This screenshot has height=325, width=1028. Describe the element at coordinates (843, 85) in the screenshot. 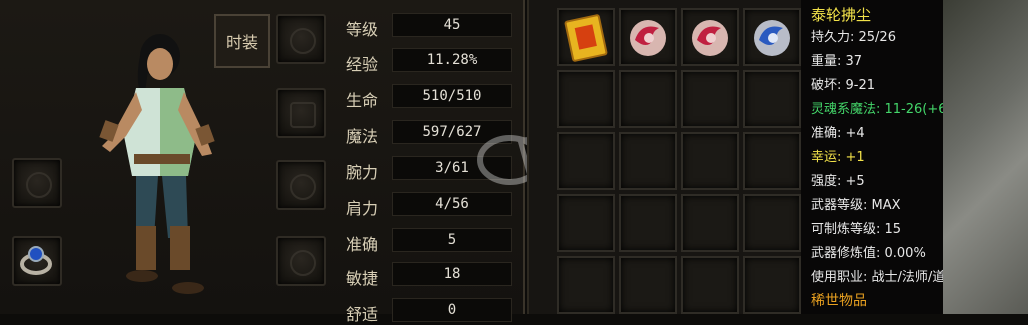

I see `tooltip-attribute-line: 破坏: 9-21` at that location.